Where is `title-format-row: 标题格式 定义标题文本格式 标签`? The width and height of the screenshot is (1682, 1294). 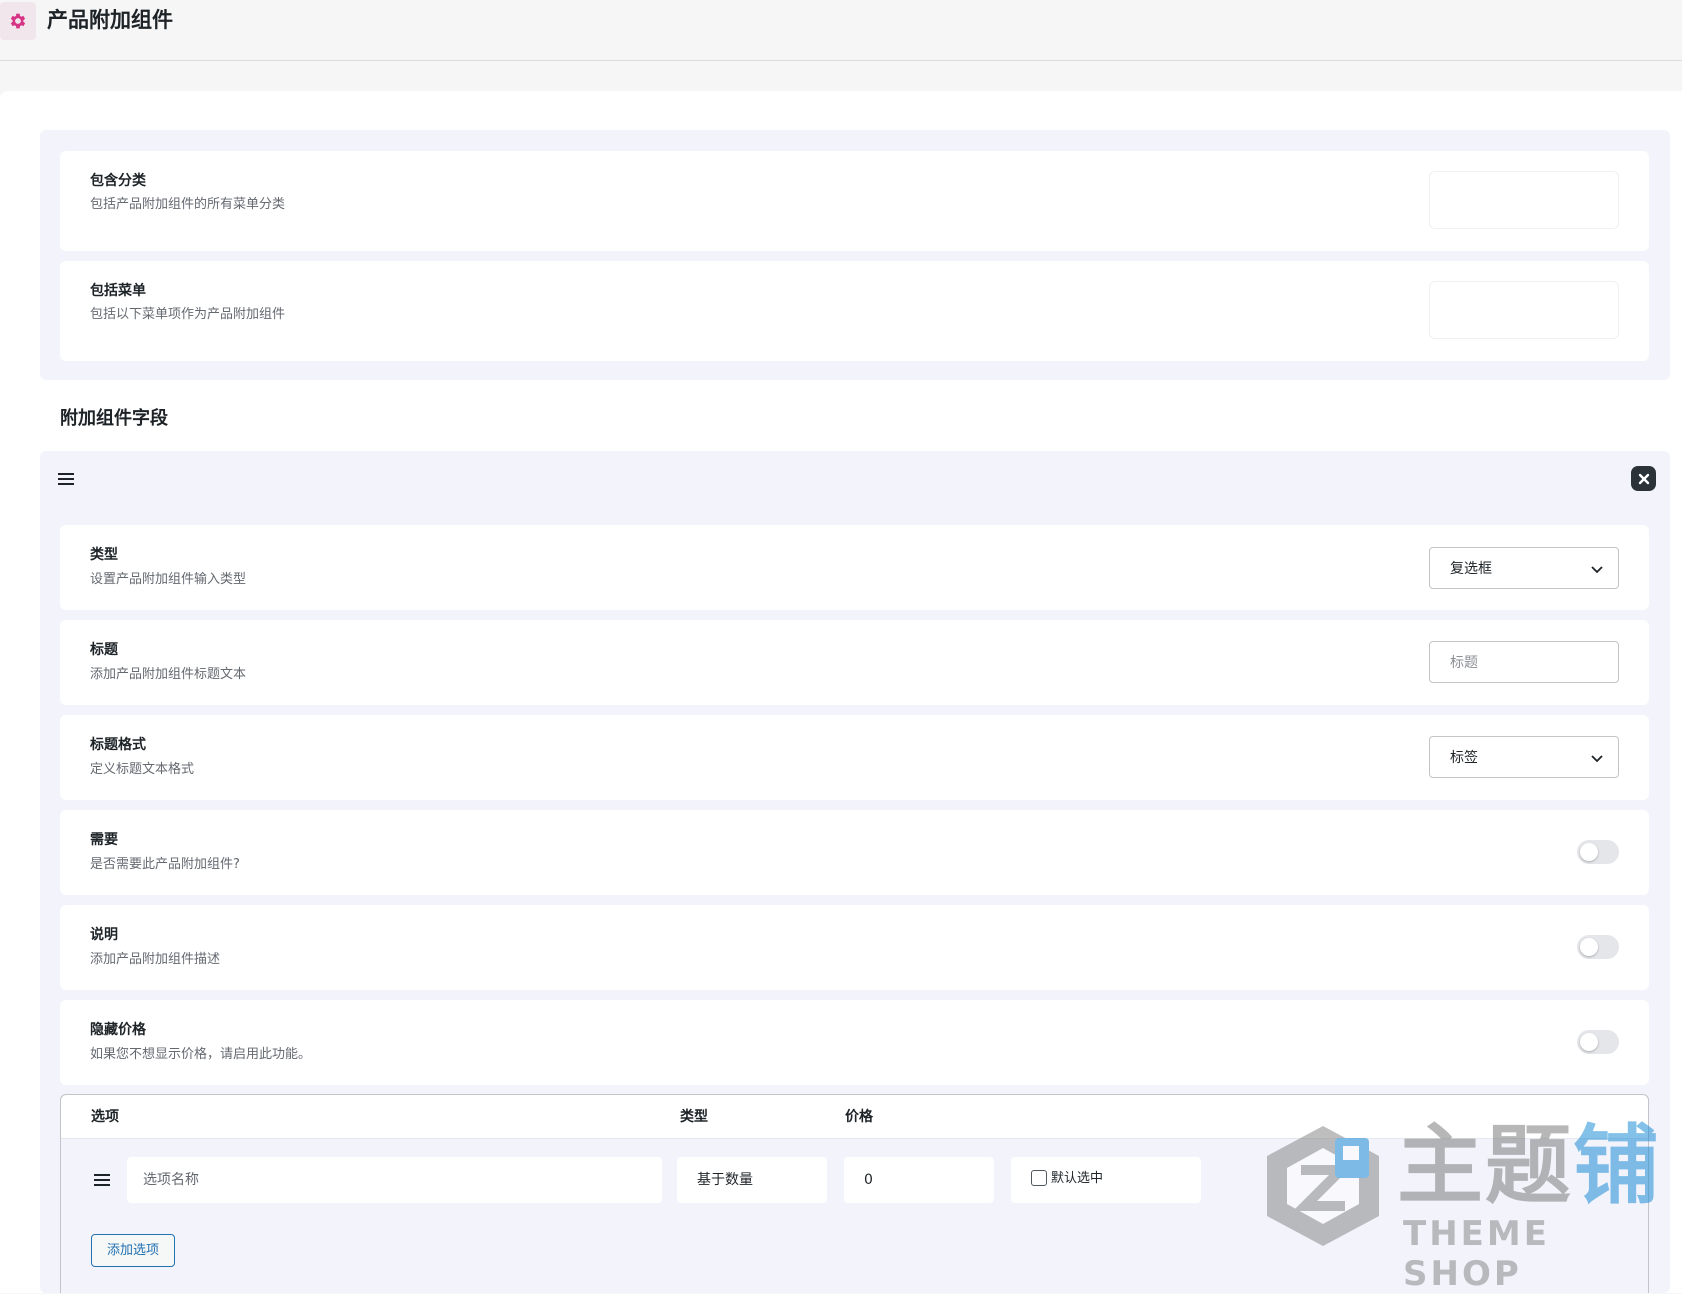
title-format-row: 标题格式 定义标题文本格式 标签 is located at coordinates (854, 757).